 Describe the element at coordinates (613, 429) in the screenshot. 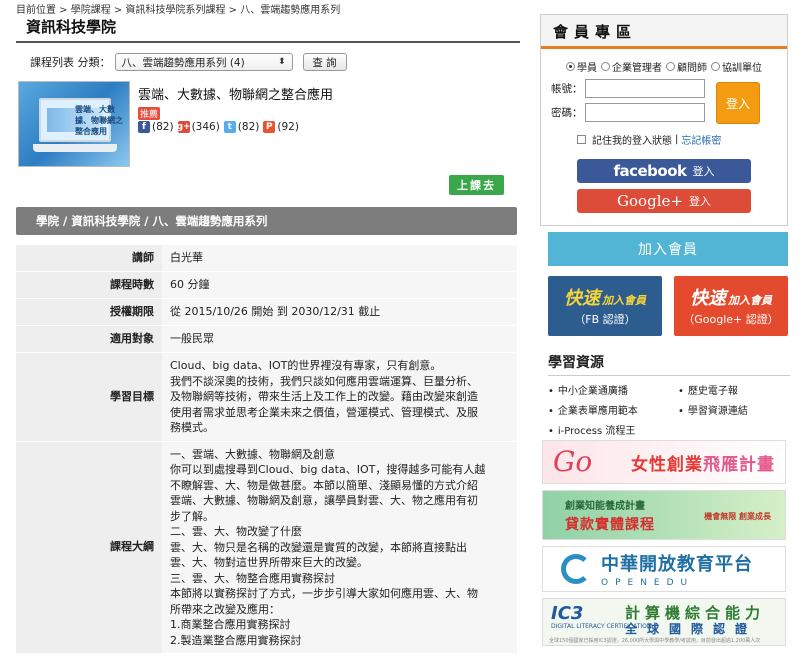

I see `resource-link: i-Process 流程王` at that location.